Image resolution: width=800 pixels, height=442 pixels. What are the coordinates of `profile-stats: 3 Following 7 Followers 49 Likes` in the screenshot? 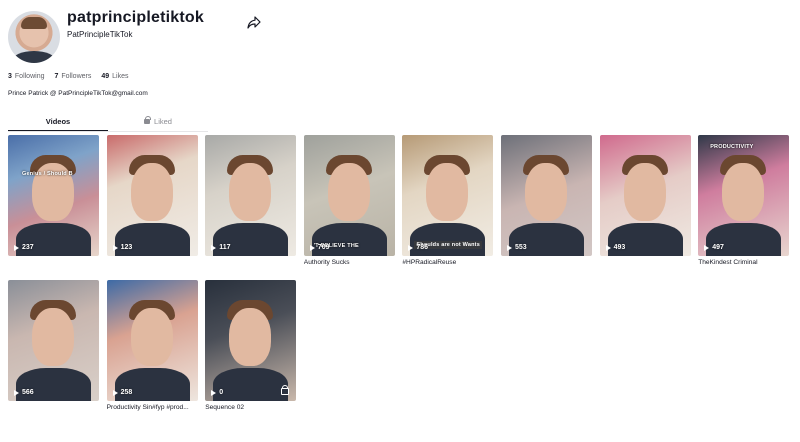 It's located at (68, 76).